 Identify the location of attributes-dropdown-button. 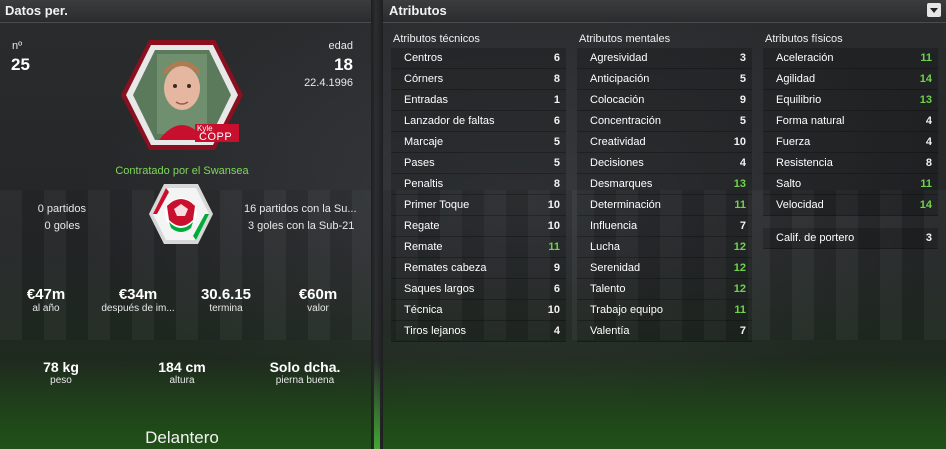
(934, 10).